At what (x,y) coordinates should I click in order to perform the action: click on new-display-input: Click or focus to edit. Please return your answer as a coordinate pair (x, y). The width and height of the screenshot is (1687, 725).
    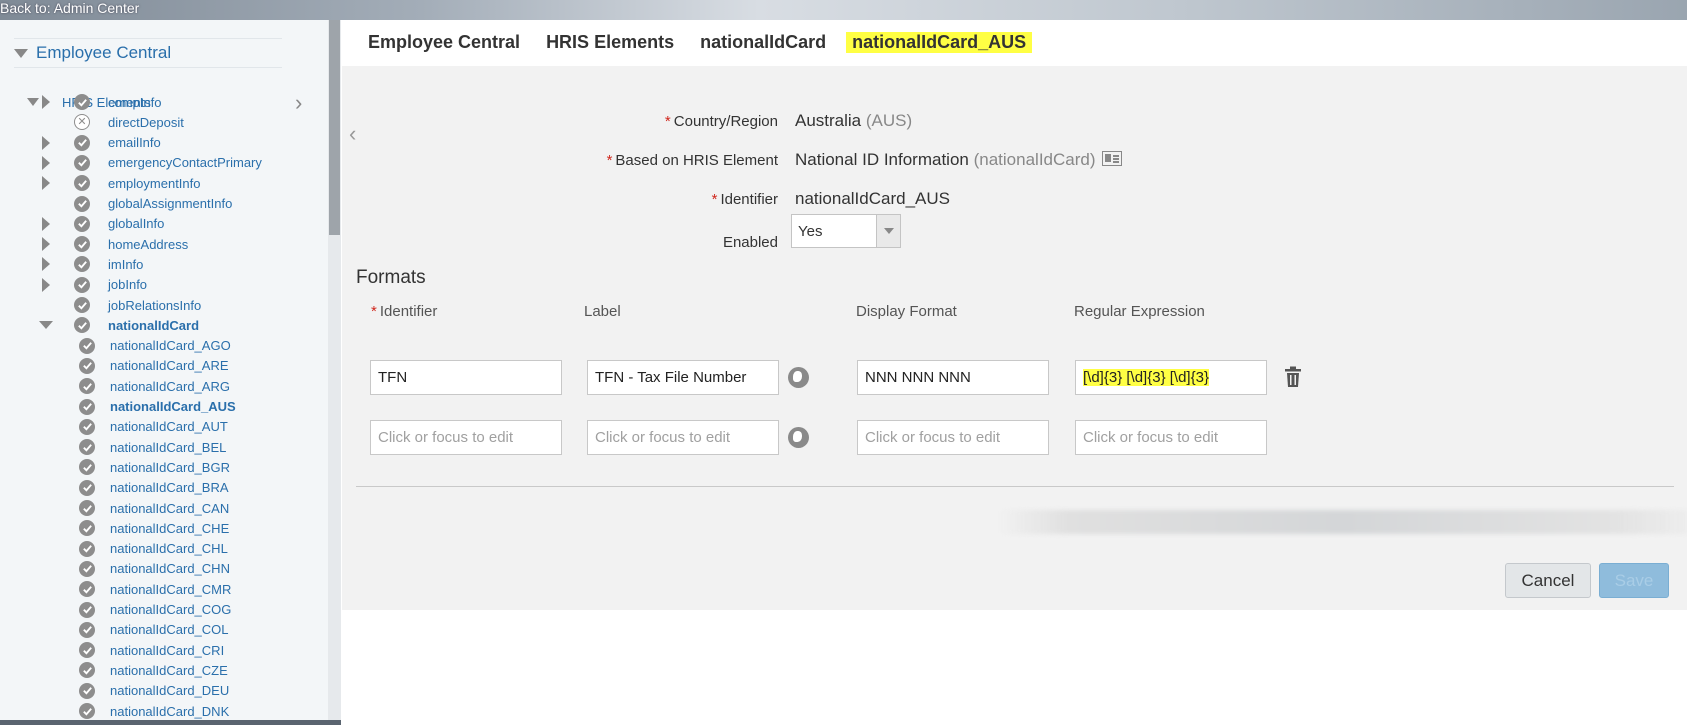
    Looking at the image, I should click on (953, 437).